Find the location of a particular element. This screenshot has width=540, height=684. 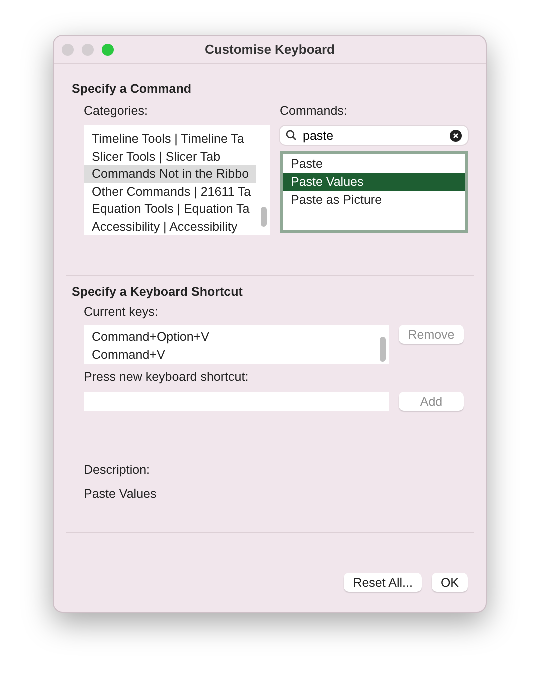

window-title: Customise Keyboard is located at coordinates (270, 49).